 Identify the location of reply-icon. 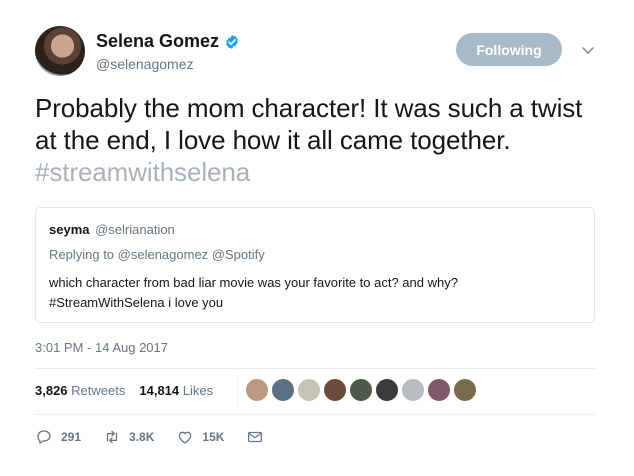
(44, 437).